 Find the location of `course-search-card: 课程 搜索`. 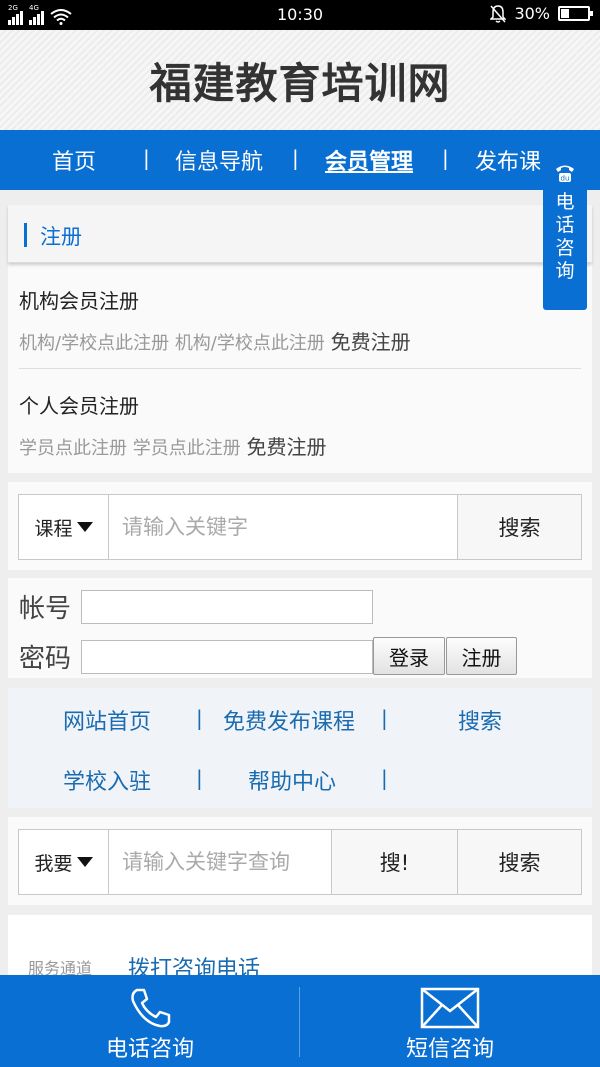

course-search-card: 课程 搜索 is located at coordinates (300, 526).